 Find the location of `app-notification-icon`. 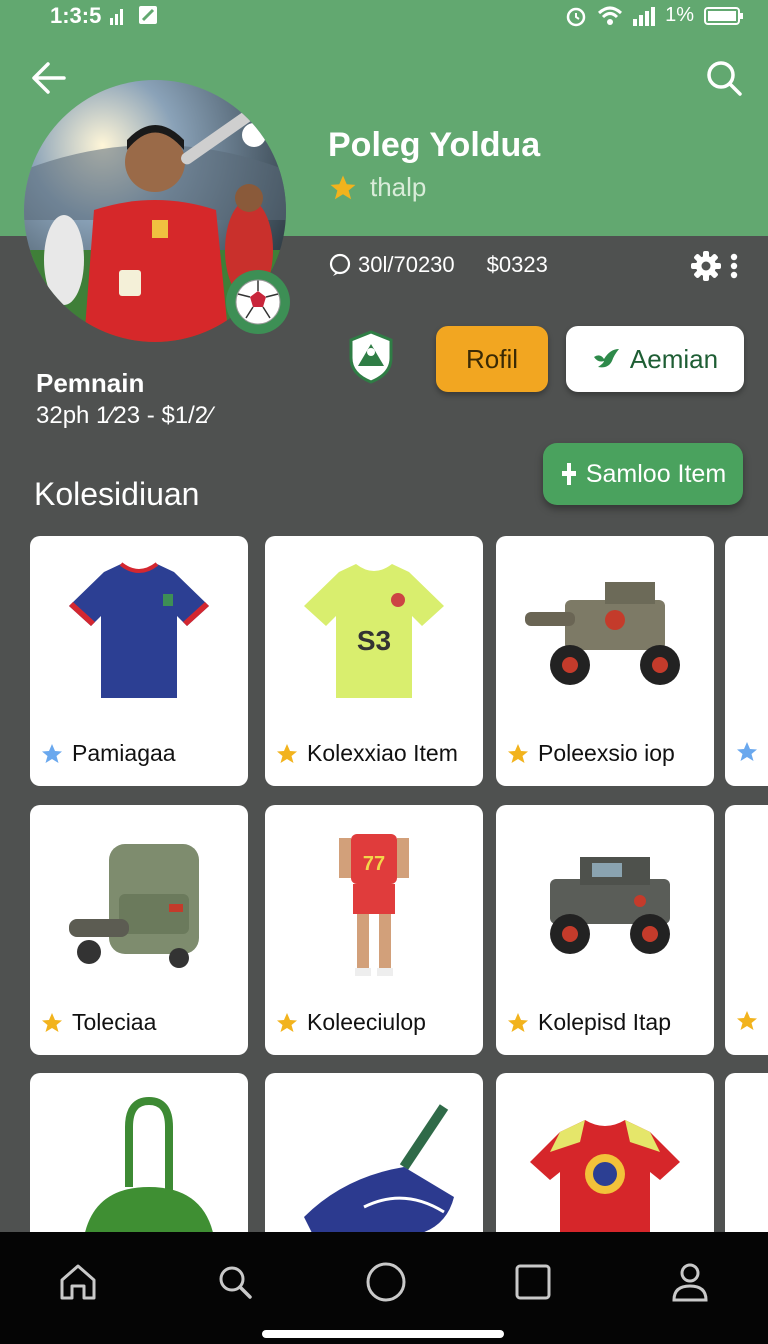

app-notification-icon is located at coordinates (148, 15).